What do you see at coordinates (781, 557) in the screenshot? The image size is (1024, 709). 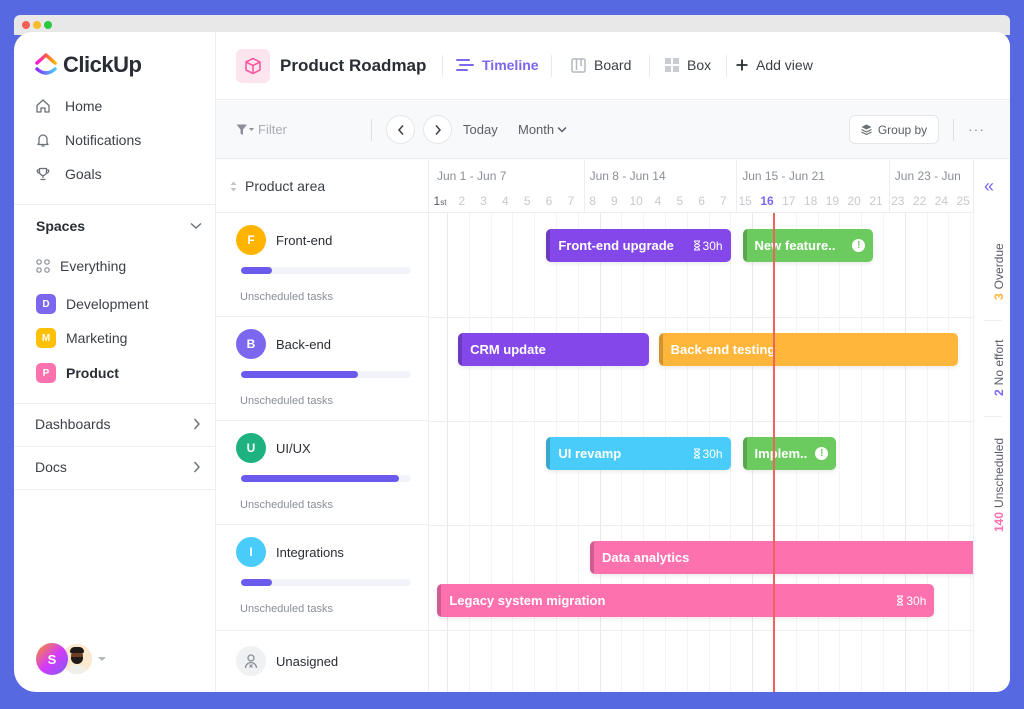 I see `task-bar: Data analytics` at bounding box center [781, 557].